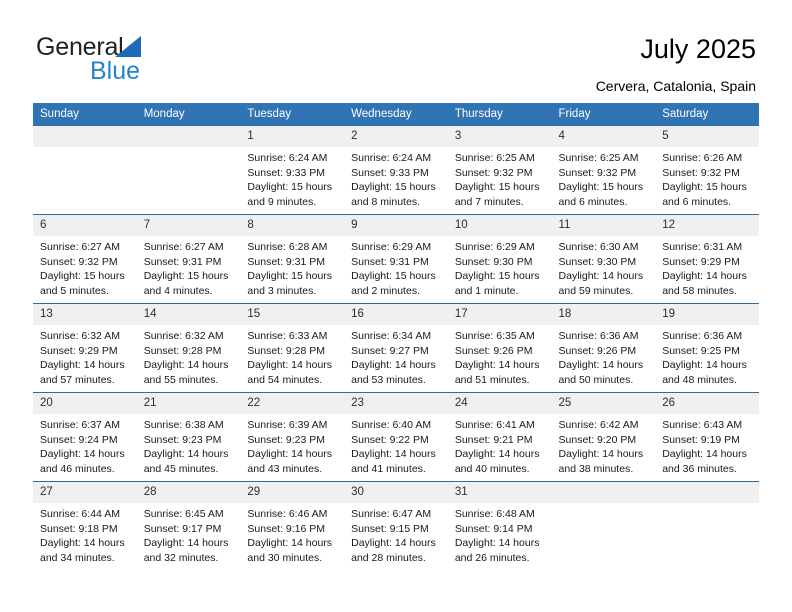 The image size is (792, 612). Describe the element at coordinates (181, 379) in the screenshot. I see `daylight-text-line2: and 55 minutes.` at that location.